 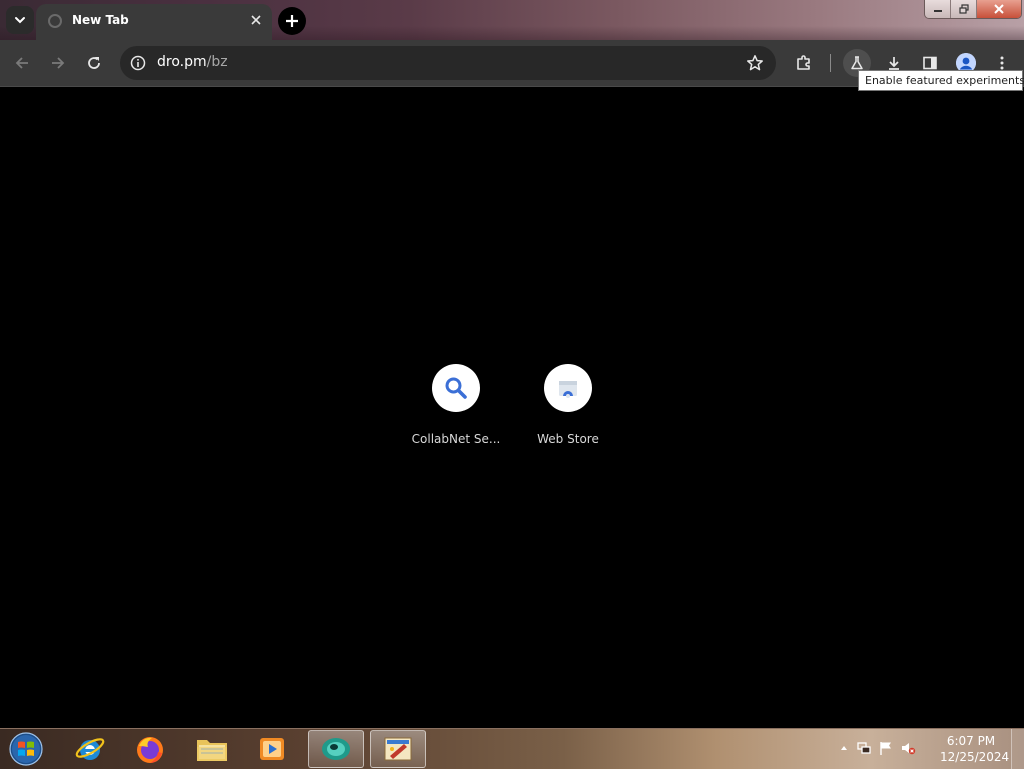 I want to click on paint-icon, so click(x=398, y=749).